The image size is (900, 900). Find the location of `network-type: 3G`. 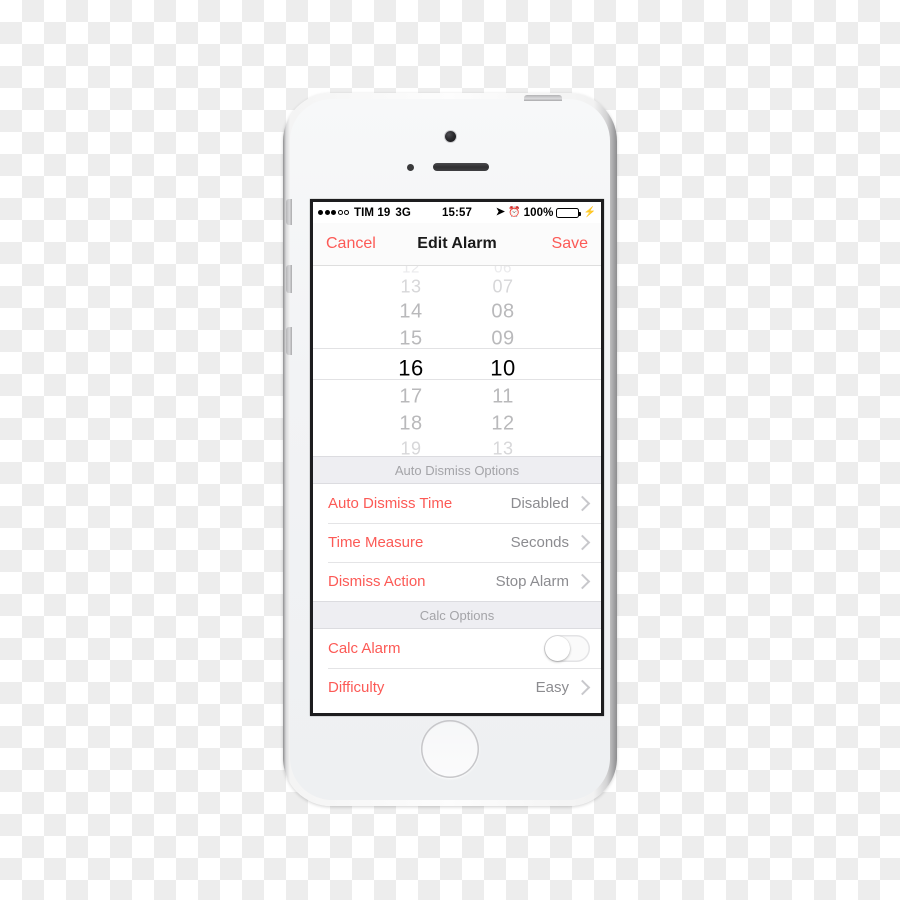

network-type: 3G is located at coordinates (403, 212).